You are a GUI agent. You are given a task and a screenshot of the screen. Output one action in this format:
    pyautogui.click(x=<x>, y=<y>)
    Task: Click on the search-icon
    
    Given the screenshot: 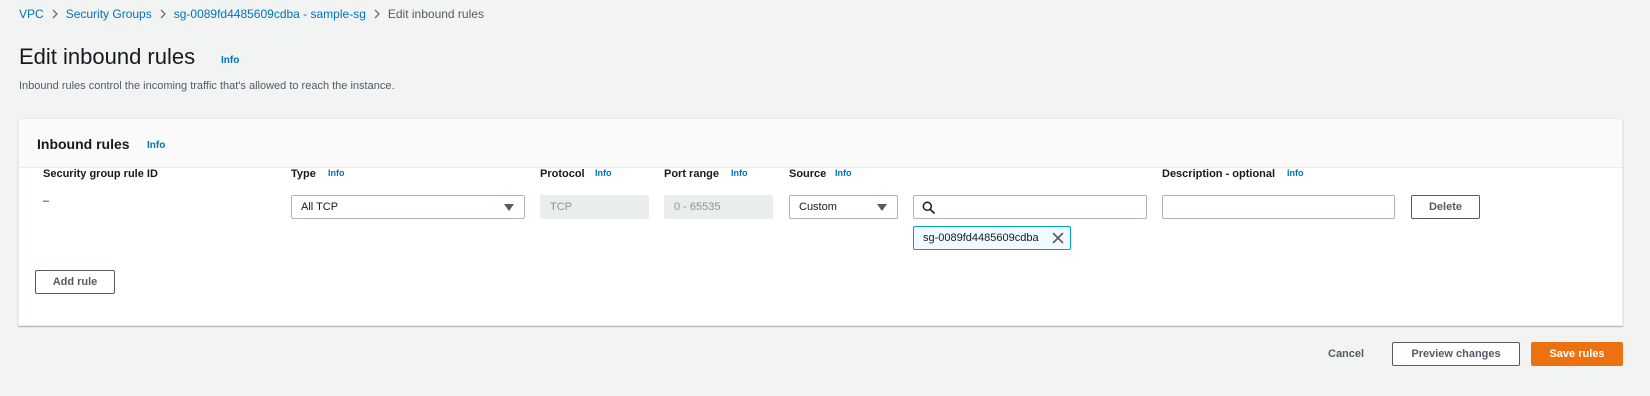 What is the action you would take?
    pyautogui.click(x=928, y=207)
    